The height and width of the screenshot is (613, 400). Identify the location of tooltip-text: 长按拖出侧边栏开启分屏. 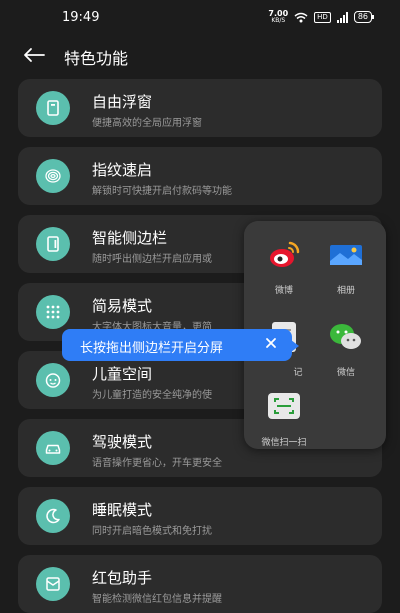
(152, 348).